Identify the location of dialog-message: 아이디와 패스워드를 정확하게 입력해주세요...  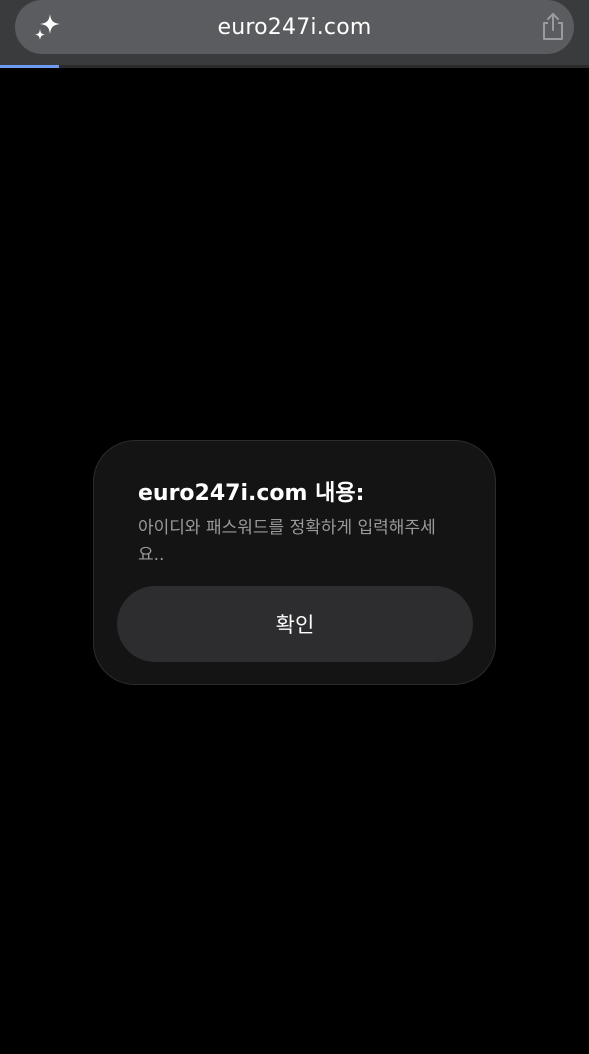
(287, 541).